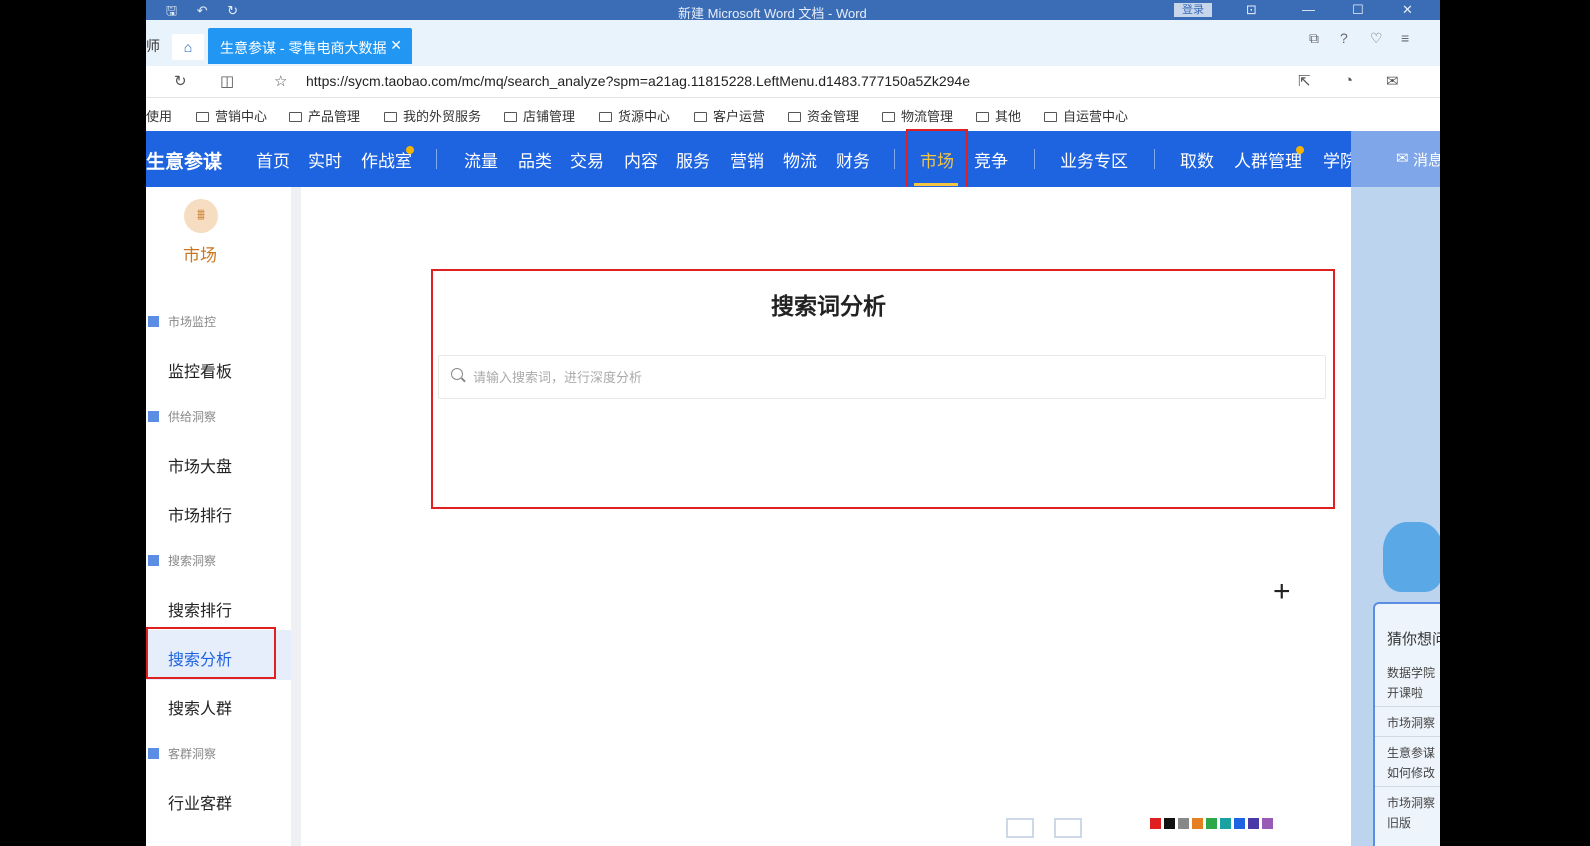  What do you see at coordinates (1086, 115) in the screenshot?
I see `bookmark-item: 自运营中心` at bounding box center [1086, 115].